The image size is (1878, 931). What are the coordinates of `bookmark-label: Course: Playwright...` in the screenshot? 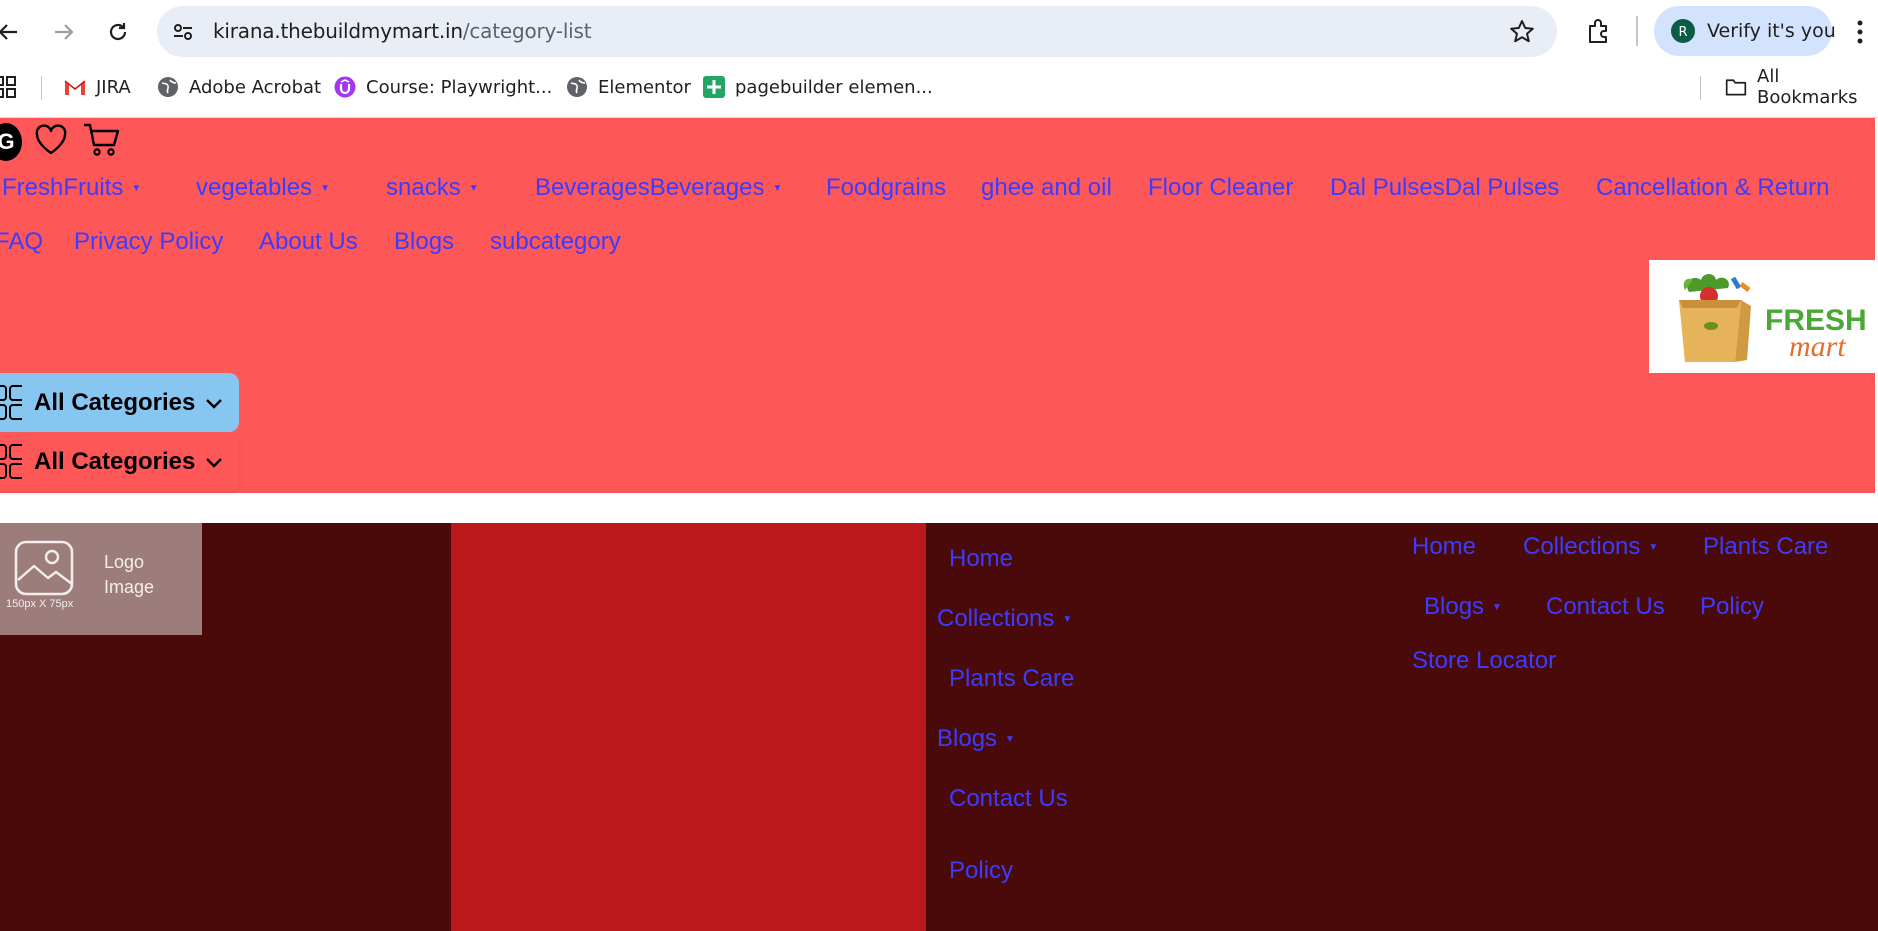 It's located at (459, 87).